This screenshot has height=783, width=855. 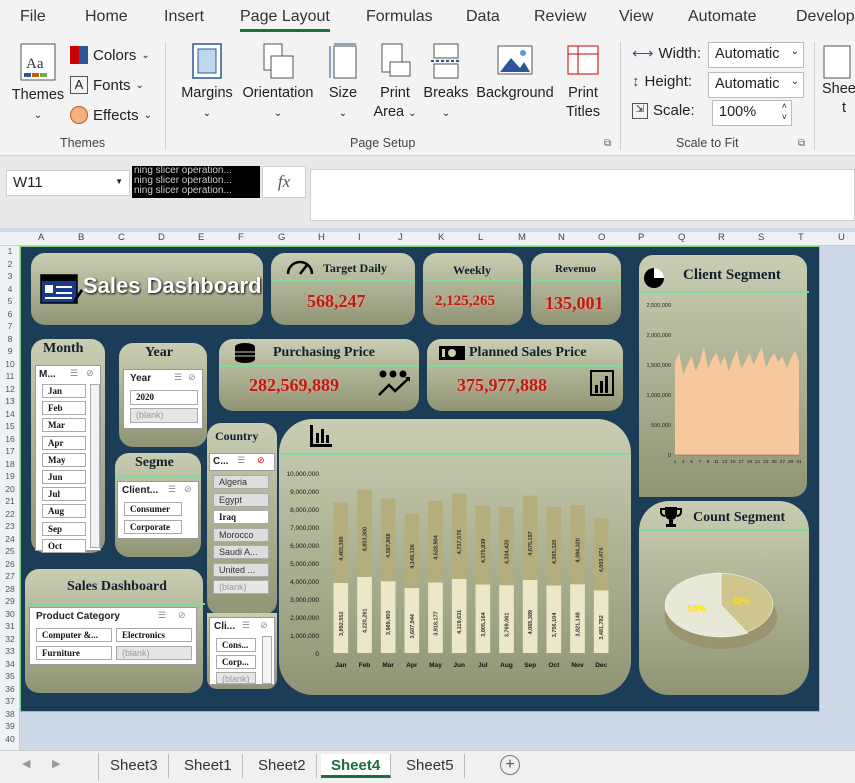 What do you see at coordinates (38, 83) in the screenshot?
I see `themes-button: Aa Themes ⌄` at bounding box center [38, 83].